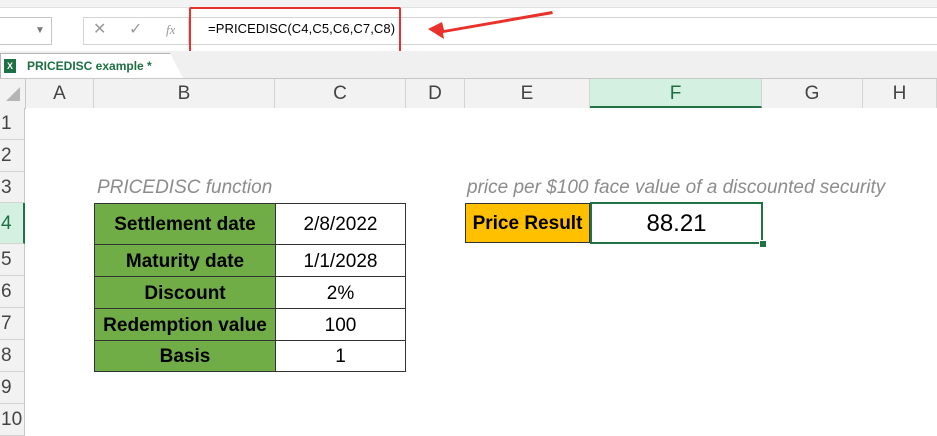 This screenshot has height=436, width=937. What do you see at coordinates (527, 223) in the screenshot?
I see `price-result-label: Price Result` at bounding box center [527, 223].